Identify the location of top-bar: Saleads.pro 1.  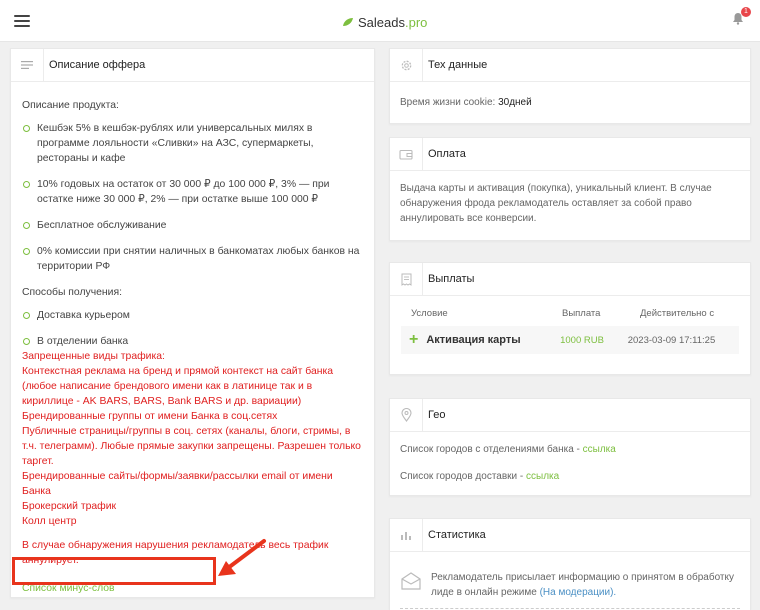
(380, 21).